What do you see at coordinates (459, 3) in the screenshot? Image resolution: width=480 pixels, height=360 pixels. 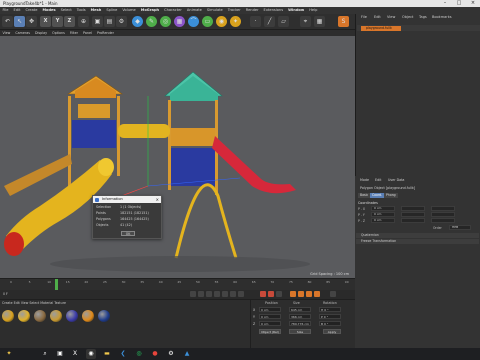 I see `maximize-button: □` at bounding box center [459, 3].